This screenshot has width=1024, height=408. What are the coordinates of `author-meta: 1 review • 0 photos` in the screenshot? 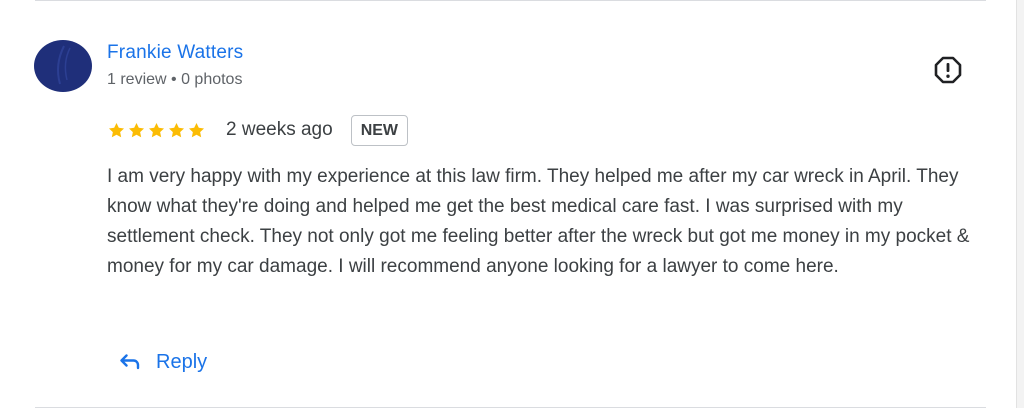 It's located at (175, 79).